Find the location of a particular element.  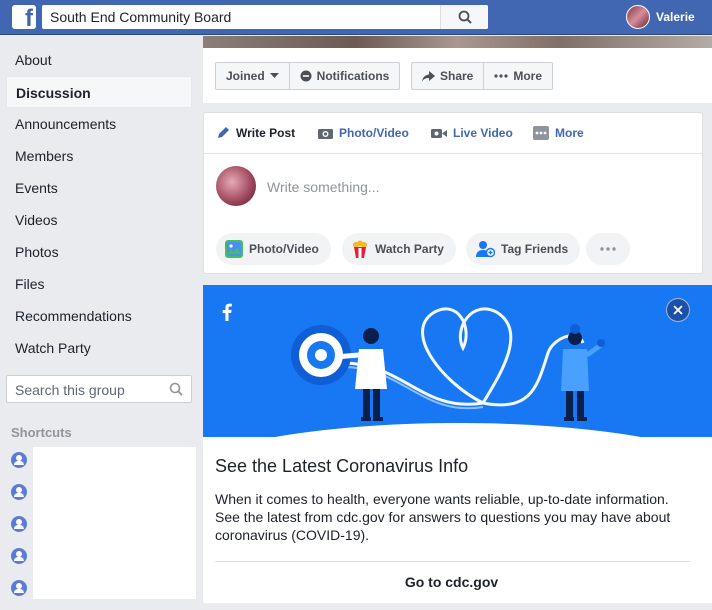

popcorn-icon is located at coordinates (360, 249).